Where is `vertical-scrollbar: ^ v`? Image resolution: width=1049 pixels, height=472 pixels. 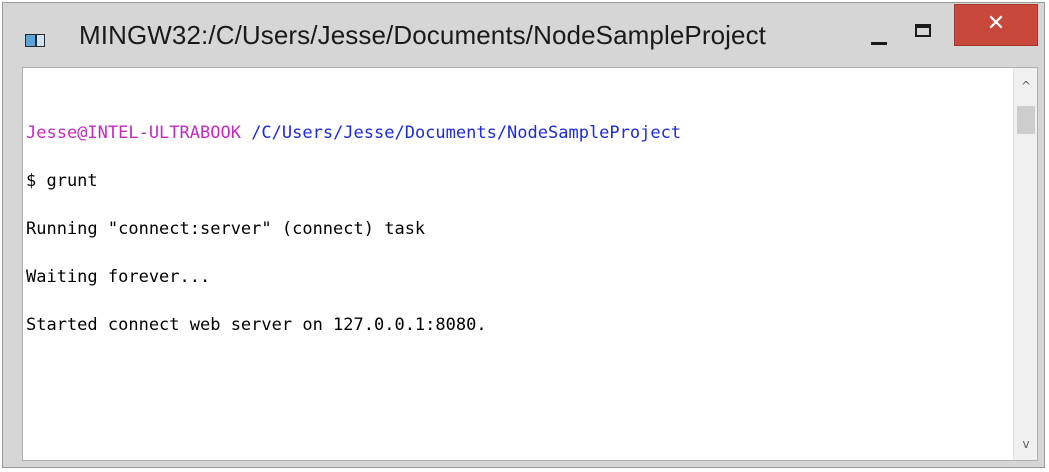 vertical-scrollbar: ^ v is located at coordinates (1025, 264).